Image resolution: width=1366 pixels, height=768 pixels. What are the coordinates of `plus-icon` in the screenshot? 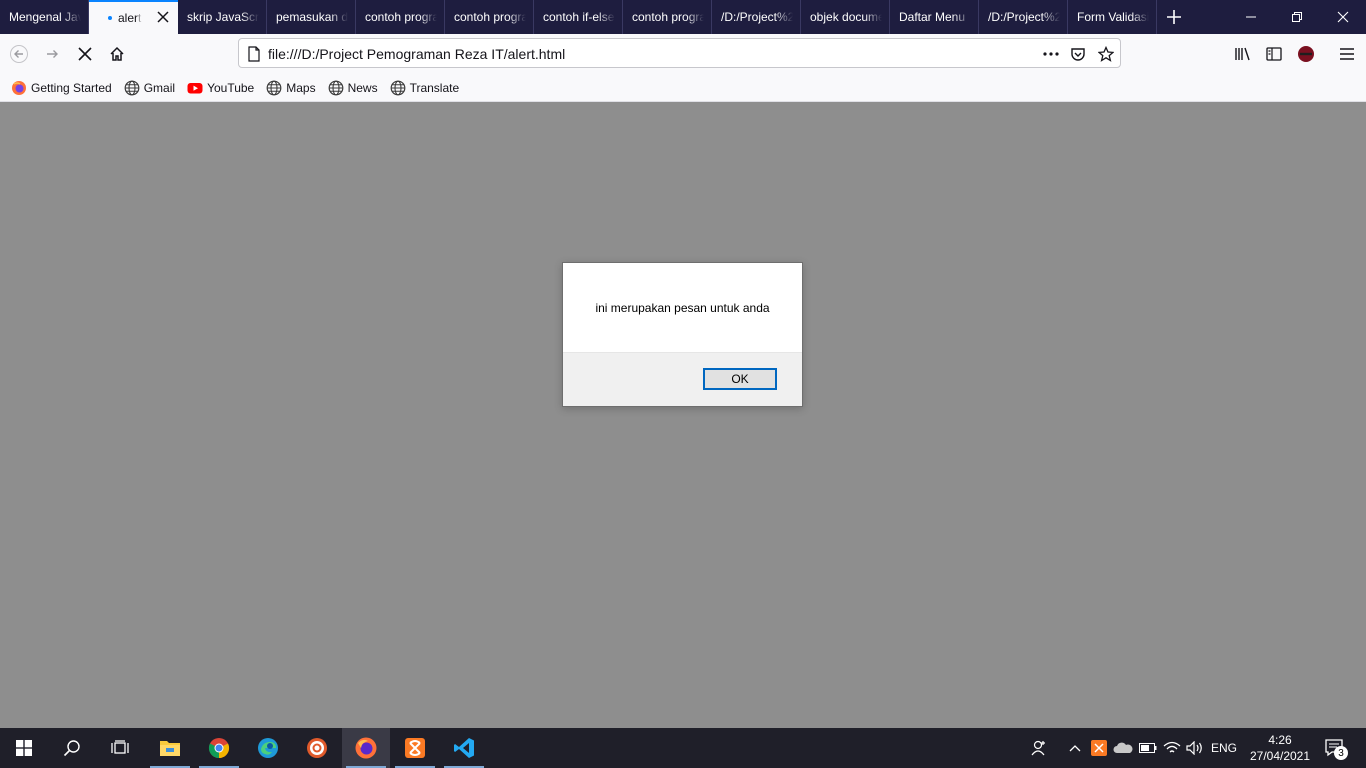 It's located at (1174, 17).